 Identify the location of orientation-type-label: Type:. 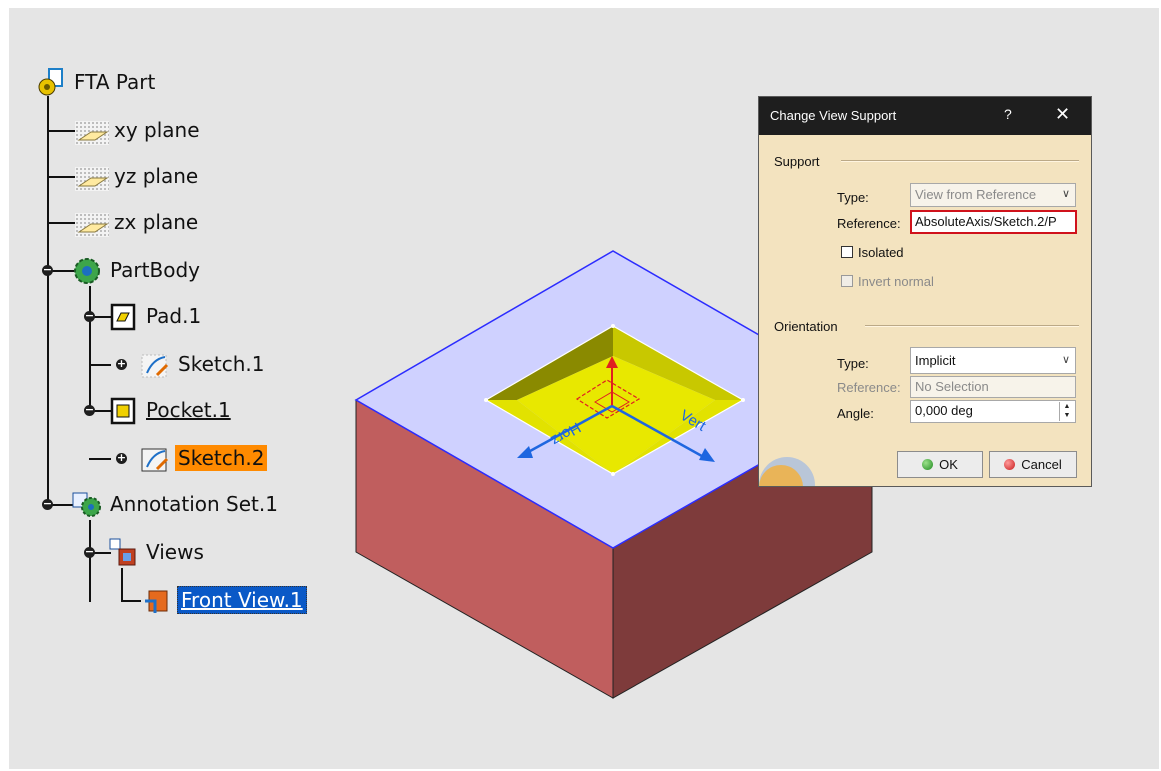
(853, 363).